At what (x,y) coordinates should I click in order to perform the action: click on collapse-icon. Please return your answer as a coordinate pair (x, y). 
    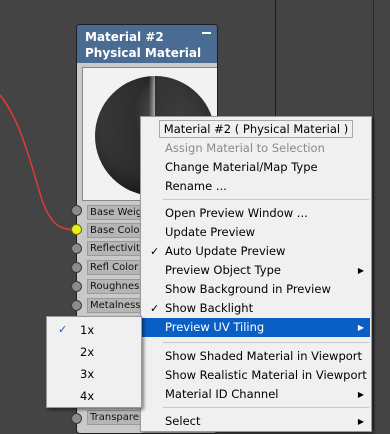
    Looking at the image, I should click on (206, 33).